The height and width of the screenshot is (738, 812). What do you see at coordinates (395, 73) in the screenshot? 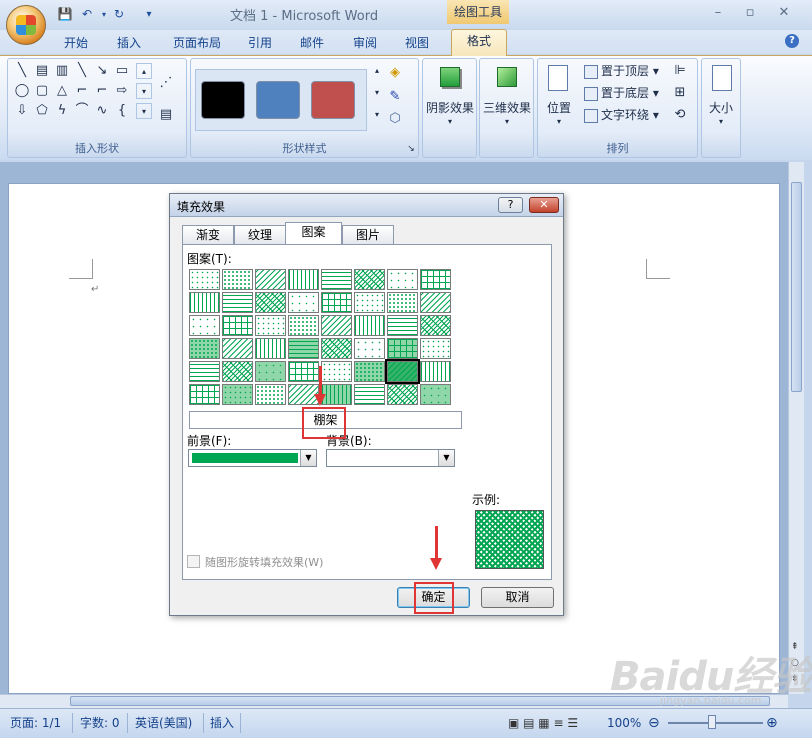
I see `shape-fill-icon: ◈` at bounding box center [395, 73].